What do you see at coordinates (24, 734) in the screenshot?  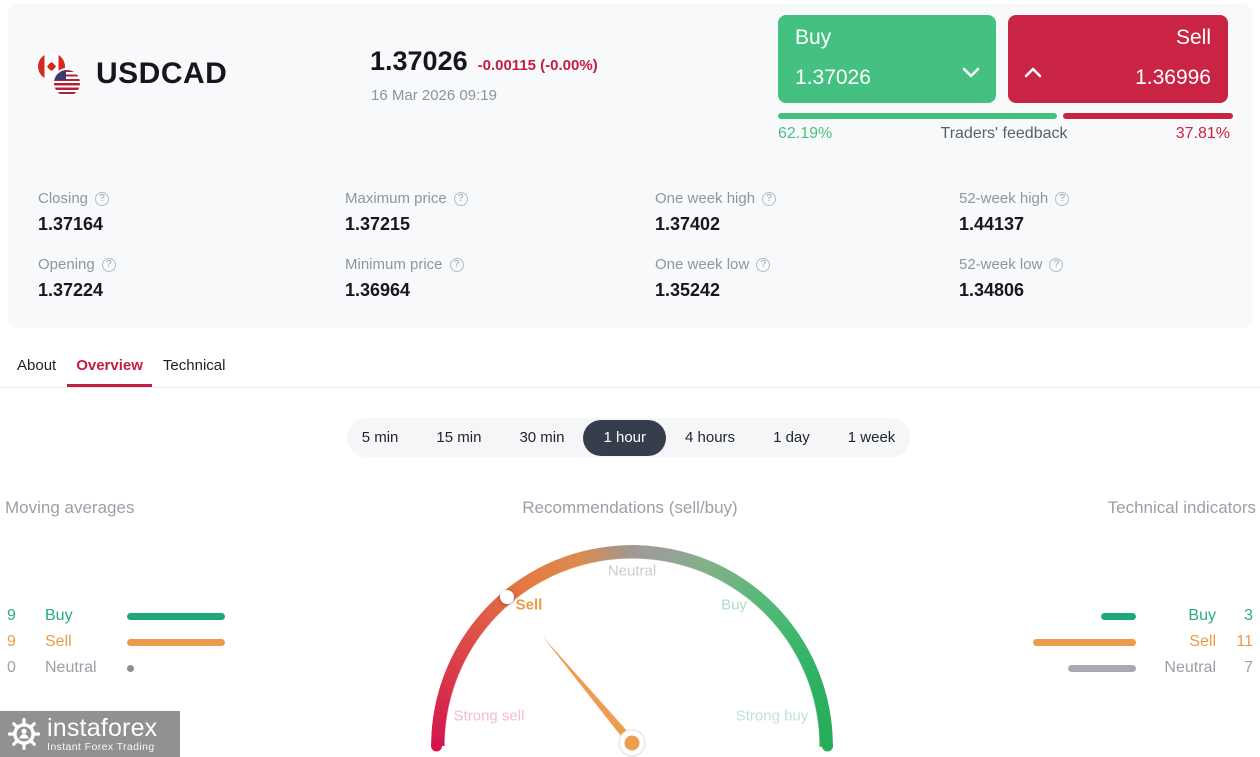 I see `instaforex-gear-icon` at bounding box center [24, 734].